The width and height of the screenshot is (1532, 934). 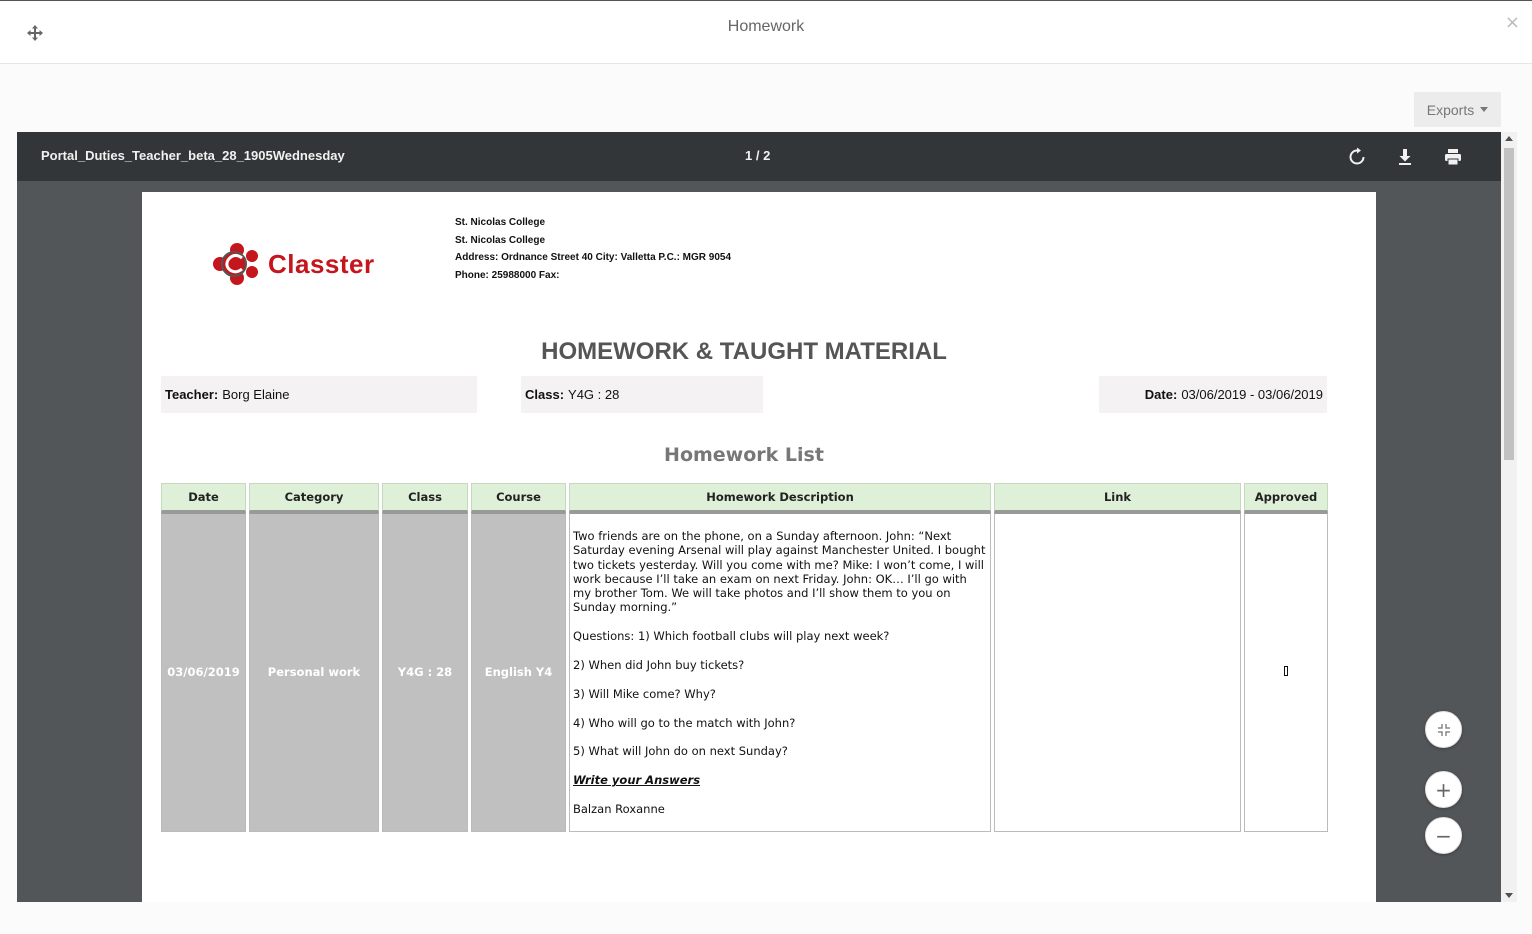 I want to click on teacher-label: Teacher:, so click(x=192, y=394).